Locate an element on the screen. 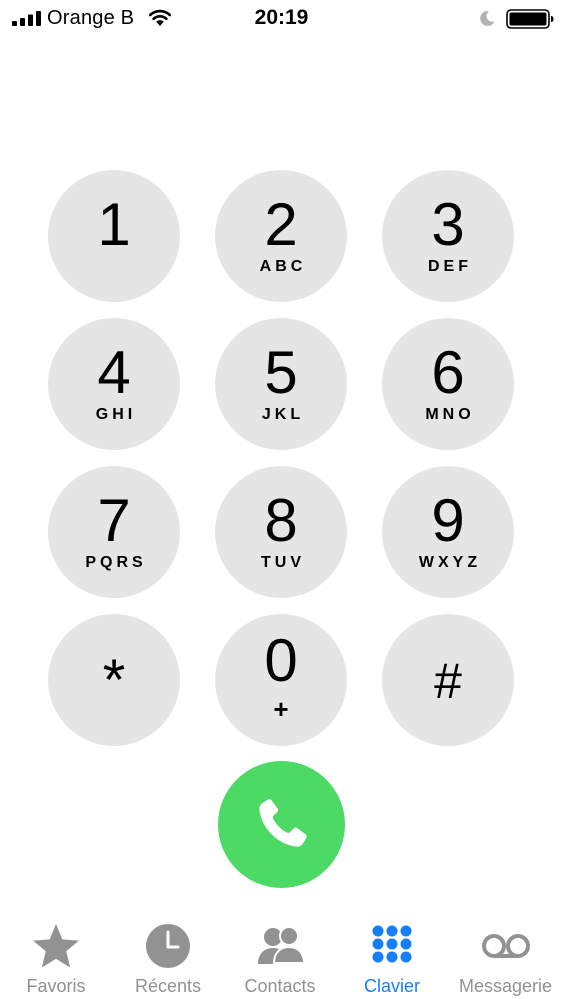 This screenshot has width=563, height=999. tab-clavier: Clavier is located at coordinates (392, 955).